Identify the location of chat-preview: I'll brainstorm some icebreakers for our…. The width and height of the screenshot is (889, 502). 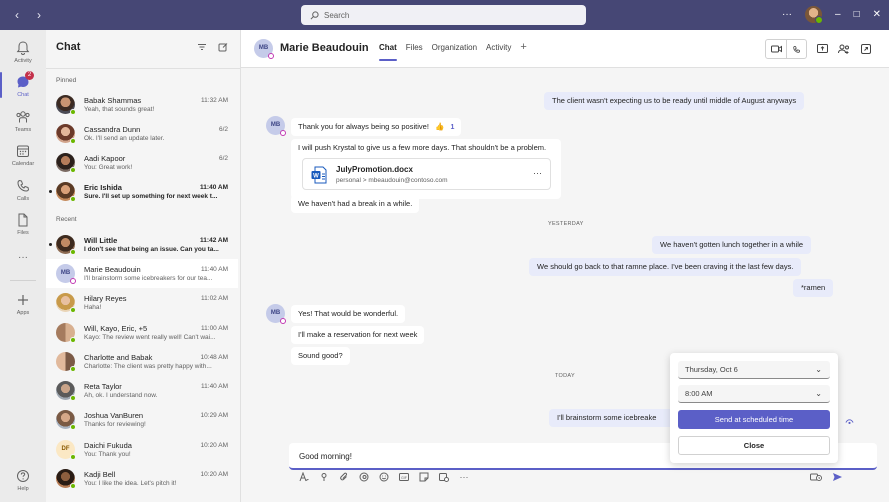
(148, 278).